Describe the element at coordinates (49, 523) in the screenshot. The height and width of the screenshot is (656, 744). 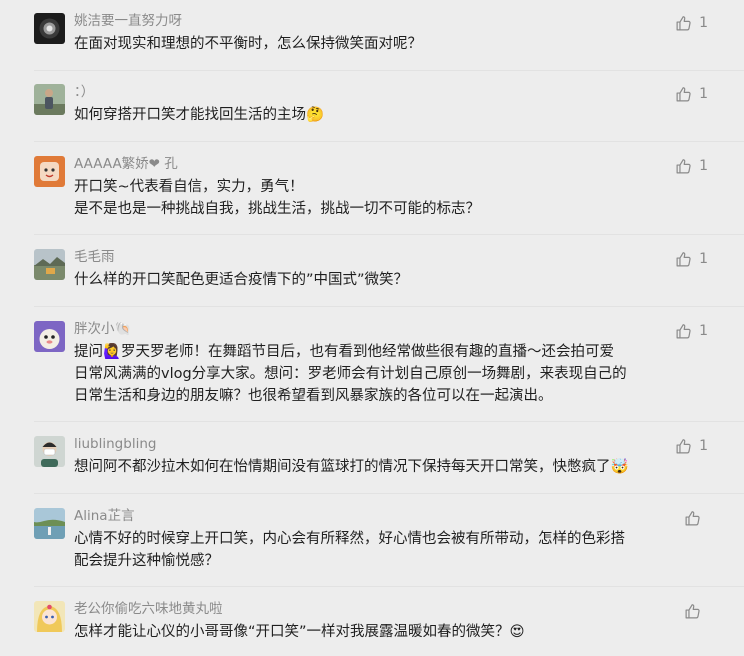
I see `lakeside-avatar-icon` at that location.